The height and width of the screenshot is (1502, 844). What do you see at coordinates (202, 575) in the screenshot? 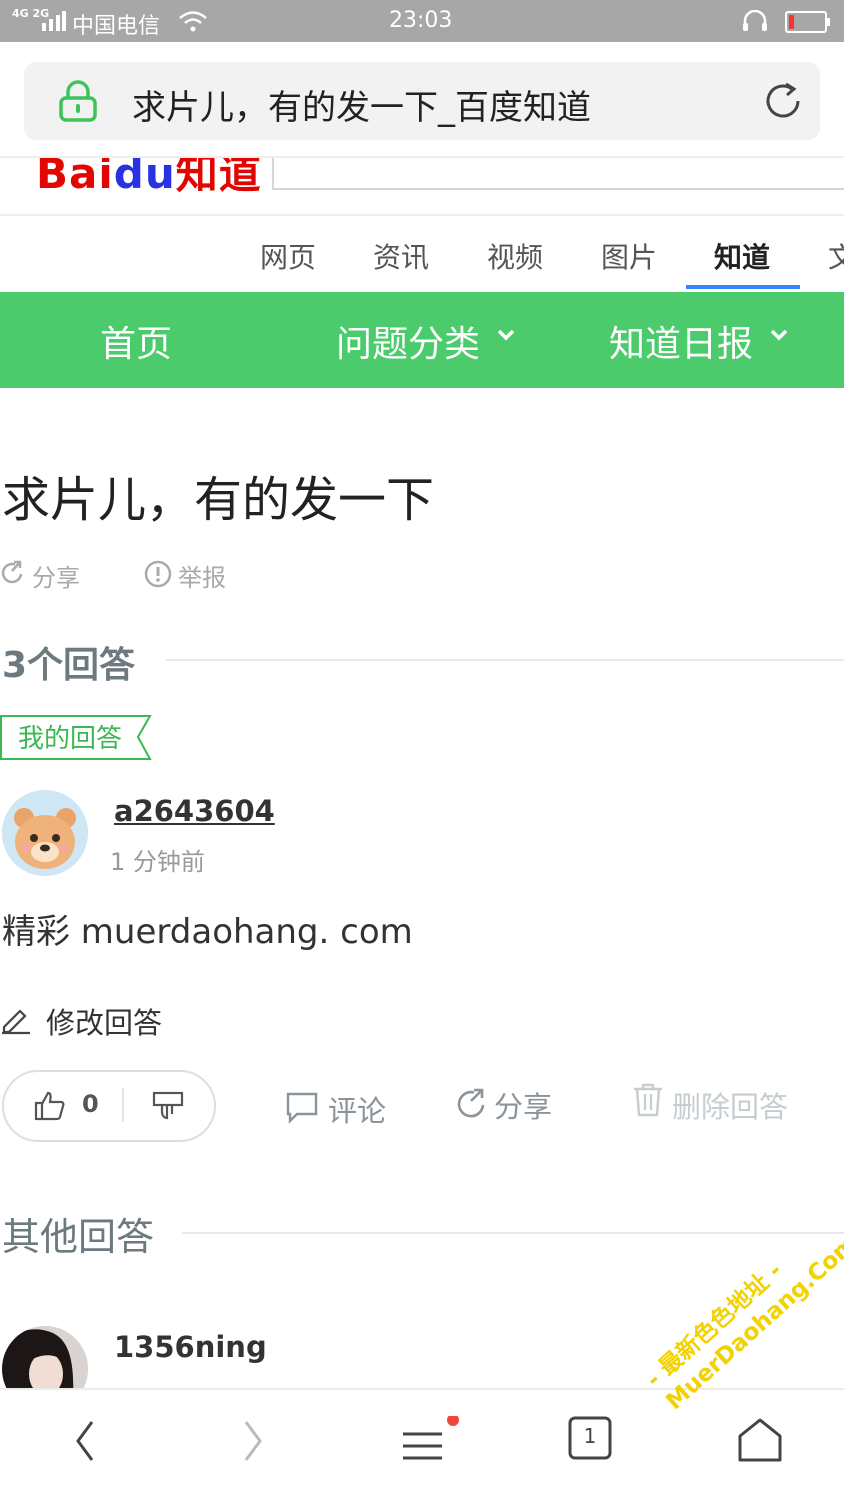
I see `report-link: 举报` at bounding box center [202, 575].